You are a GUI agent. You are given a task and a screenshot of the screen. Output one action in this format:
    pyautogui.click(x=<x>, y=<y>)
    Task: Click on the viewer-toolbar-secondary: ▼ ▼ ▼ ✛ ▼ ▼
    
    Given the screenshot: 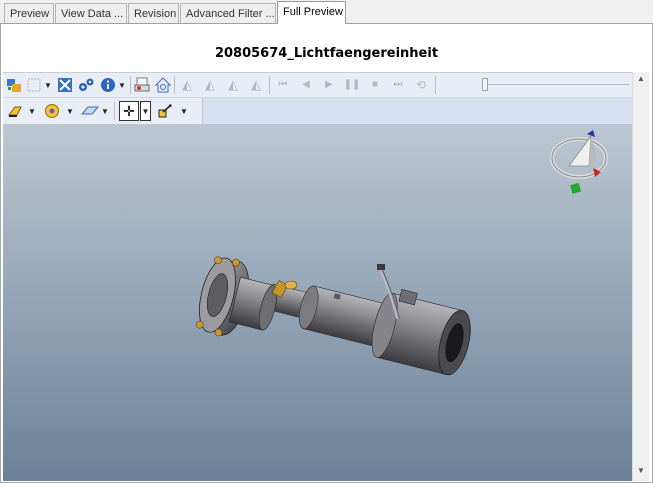 What is the action you would take?
    pyautogui.click(x=317, y=111)
    